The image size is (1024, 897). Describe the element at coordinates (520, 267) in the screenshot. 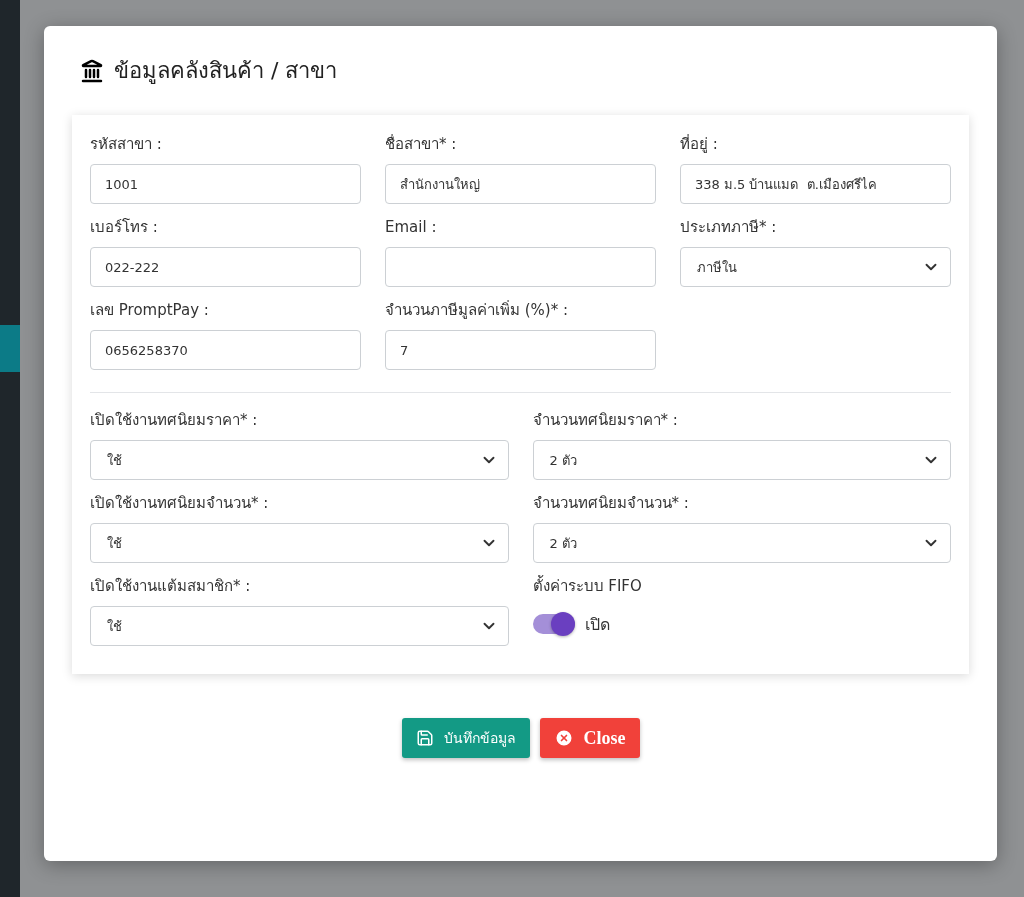

I see `input-field` at that location.